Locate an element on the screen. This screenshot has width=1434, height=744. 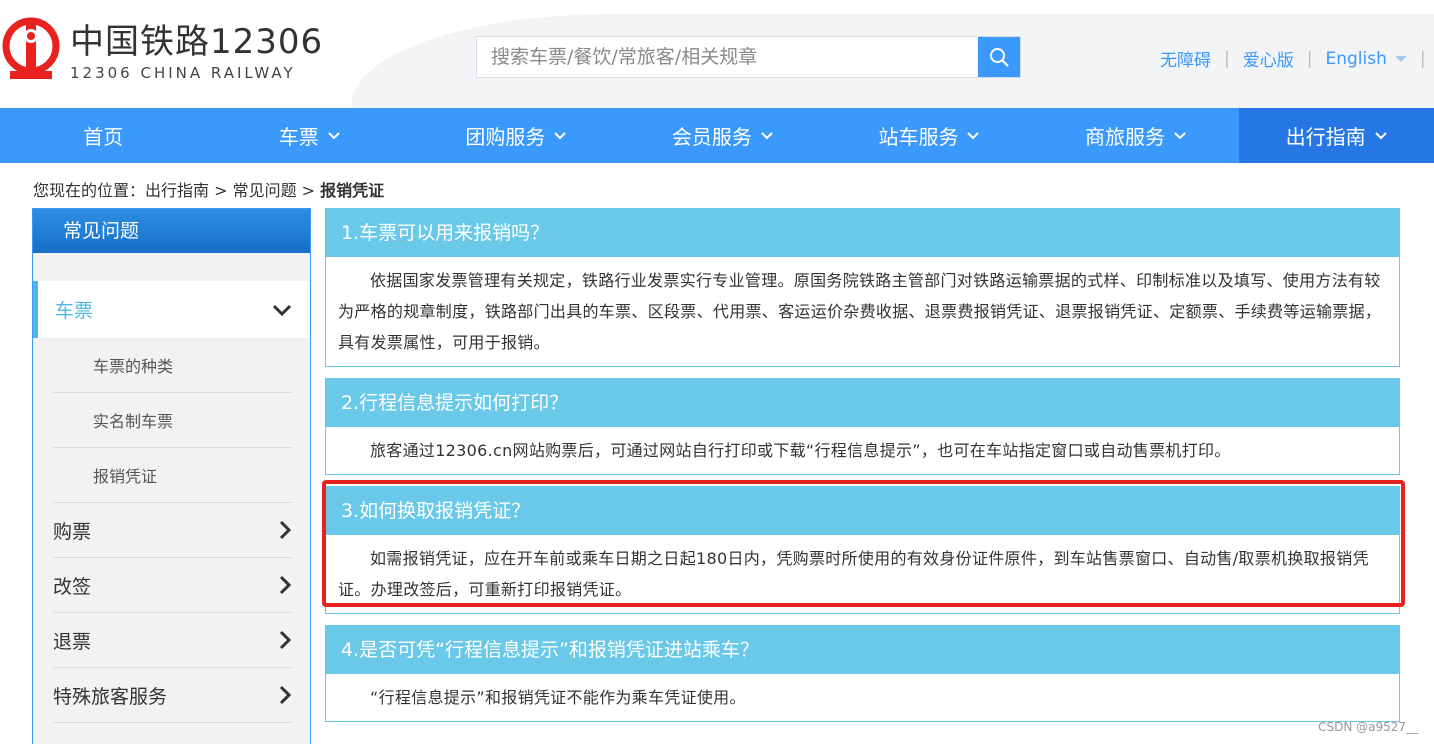
nav-label: 商旅服务 is located at coordinates (1125, 137).